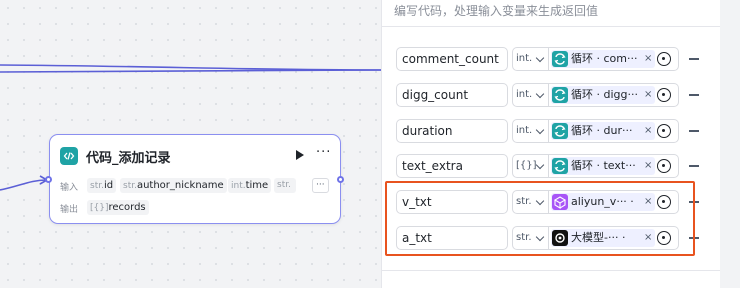 The image size is (740, 288). I want to click on param-name-input: comment_count, so click(452, 59).